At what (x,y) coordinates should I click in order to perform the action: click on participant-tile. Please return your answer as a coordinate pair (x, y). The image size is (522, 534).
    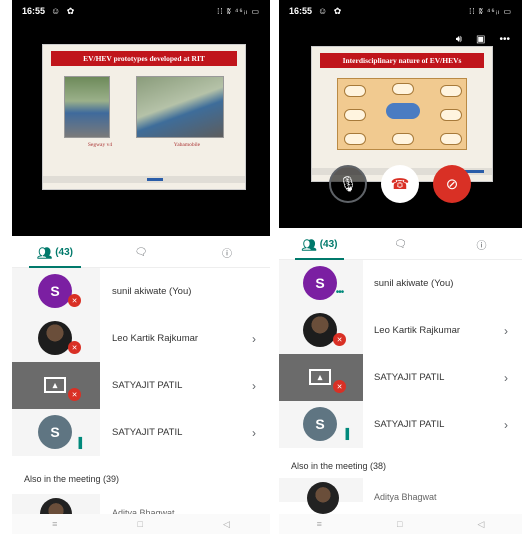
    Looking at the image, I should click on (321, 496).